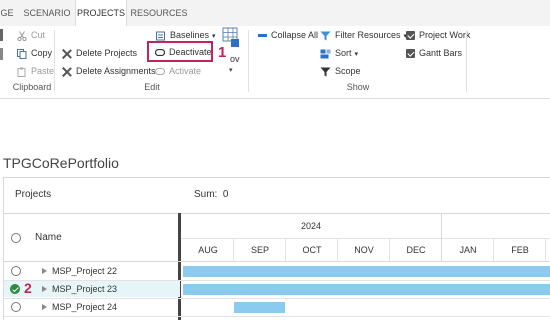 This screenshot has width=550, height=320. I want to click on tab-resources: RESOURCES, so click(159, 13).